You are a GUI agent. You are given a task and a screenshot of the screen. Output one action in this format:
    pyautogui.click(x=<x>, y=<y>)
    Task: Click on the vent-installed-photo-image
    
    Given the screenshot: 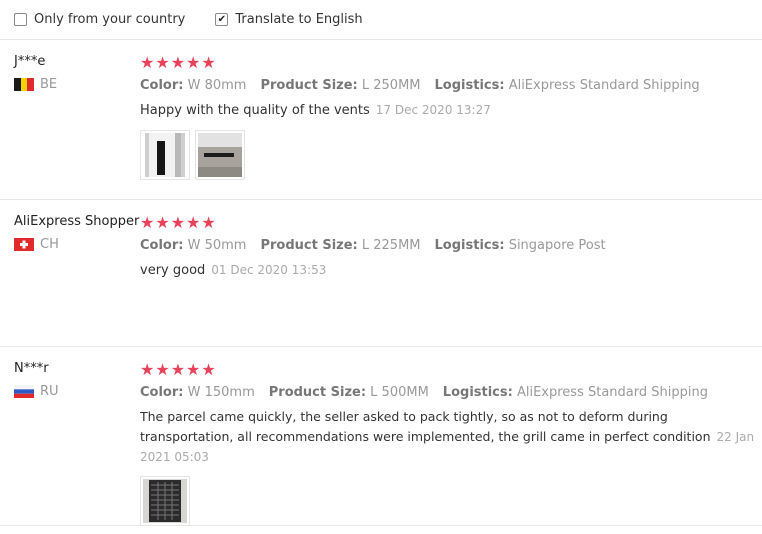 What is the action you would take?
    pyautogui.click(x=220, y=155)
    